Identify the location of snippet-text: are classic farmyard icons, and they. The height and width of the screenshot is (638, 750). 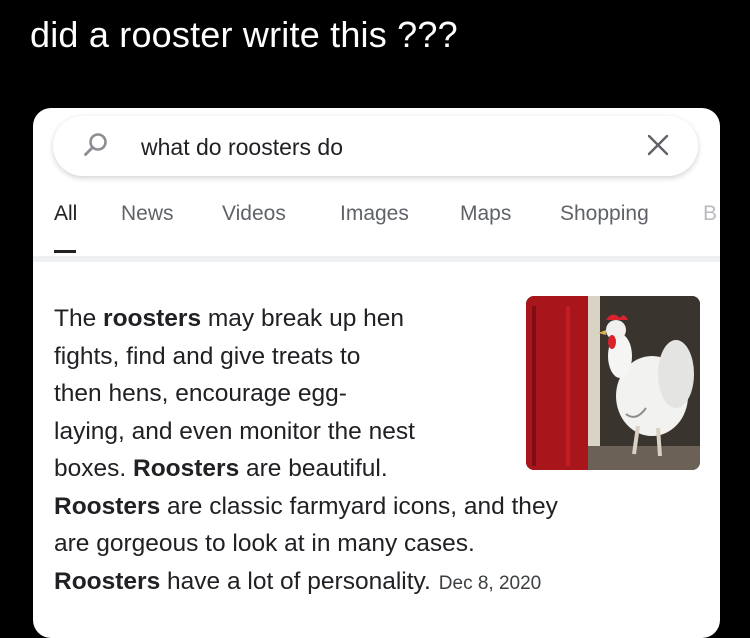
(359, 506).